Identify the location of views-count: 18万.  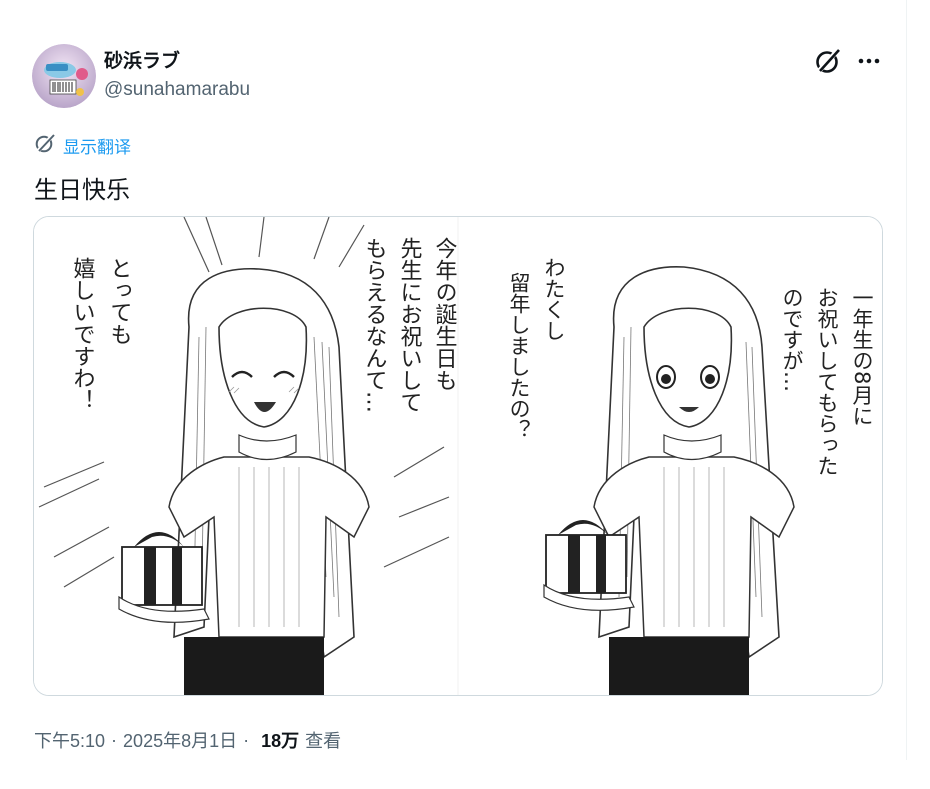
(280, 741).